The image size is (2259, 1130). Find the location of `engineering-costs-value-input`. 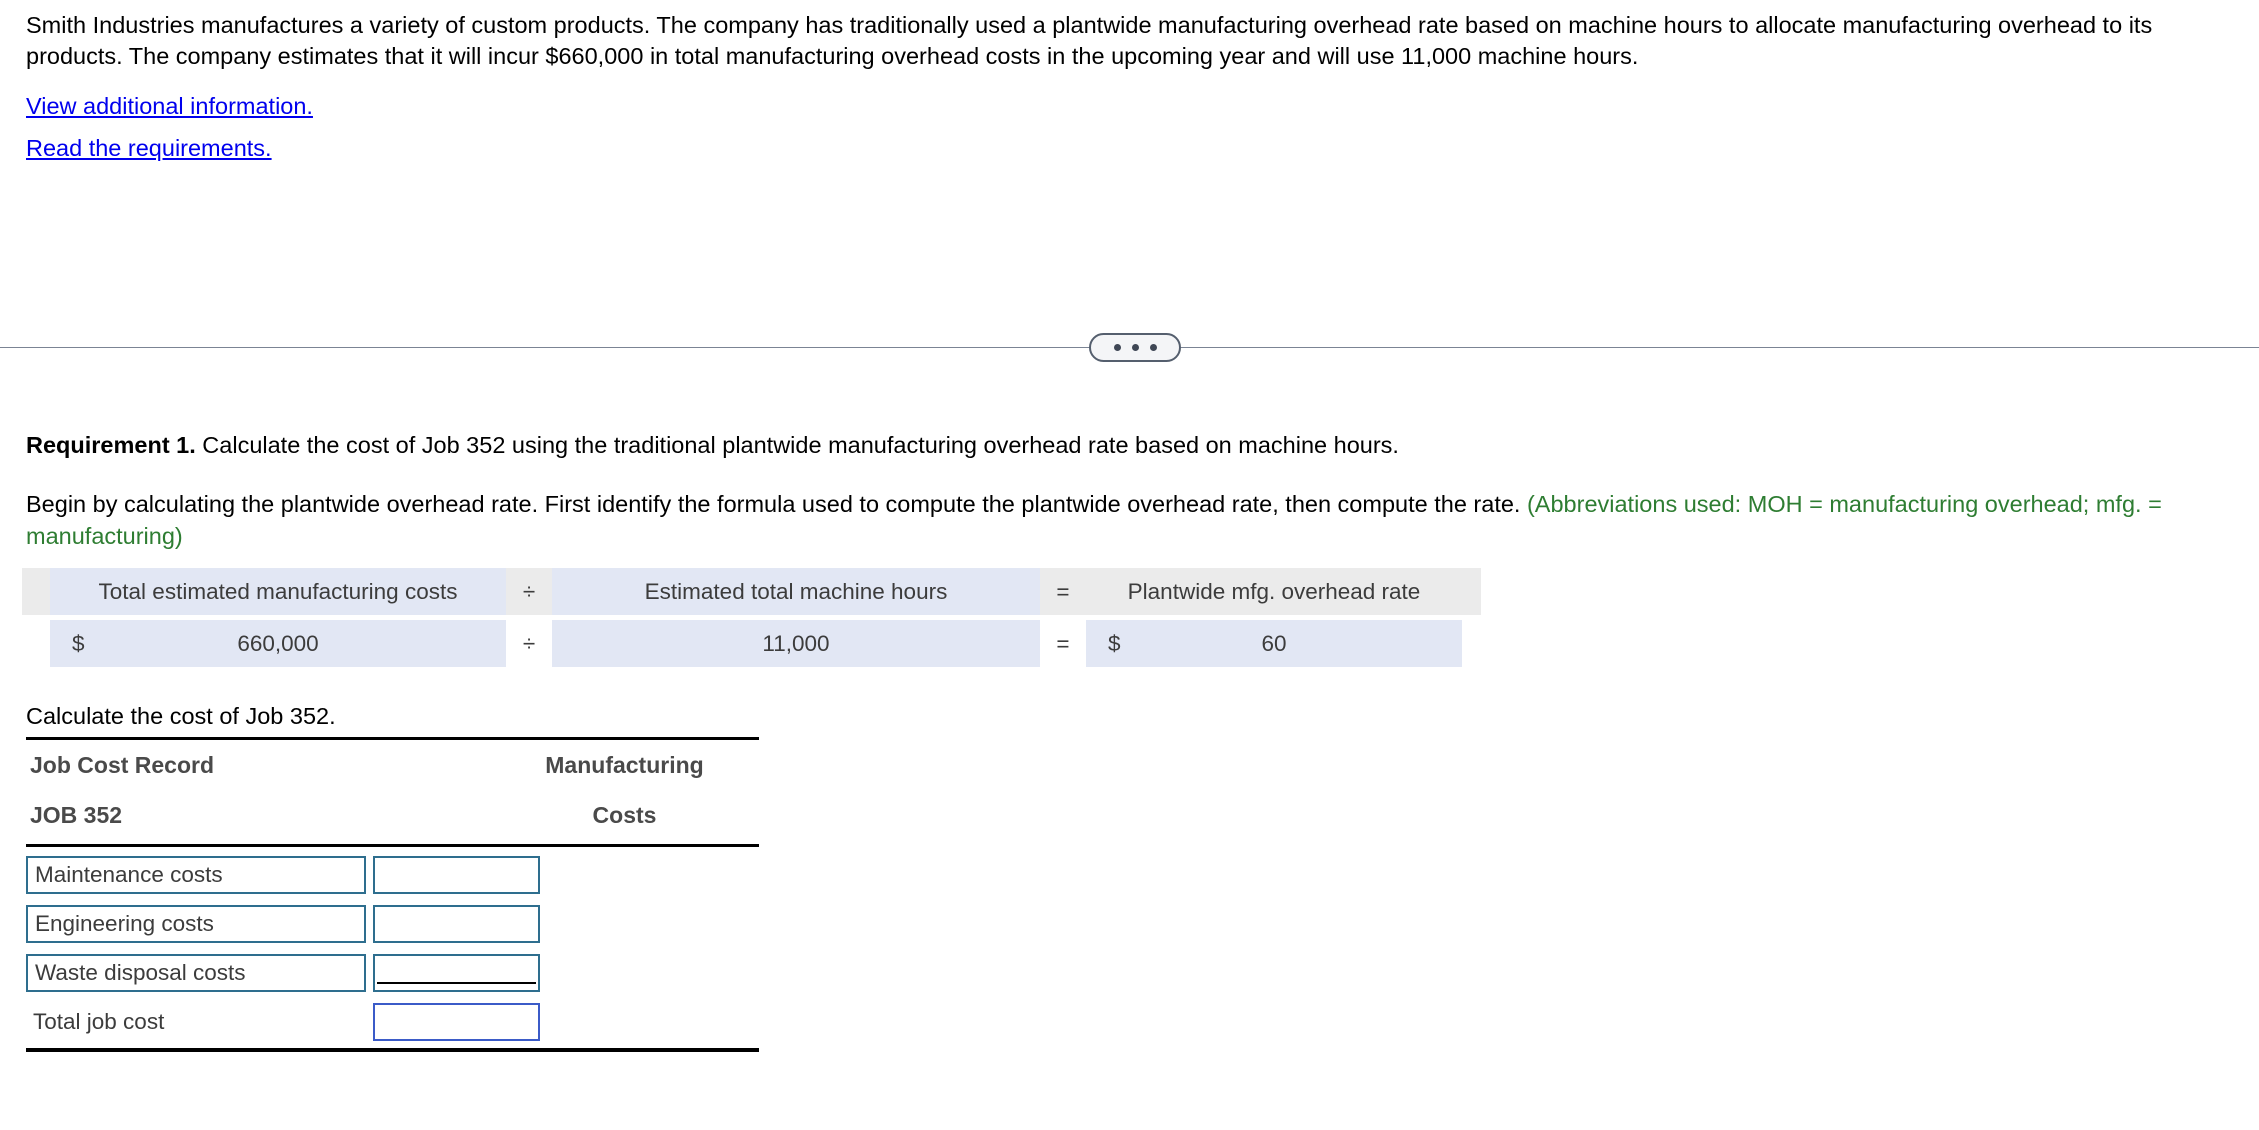

engineering-costs-value-input is located at coordinates (456, 924).